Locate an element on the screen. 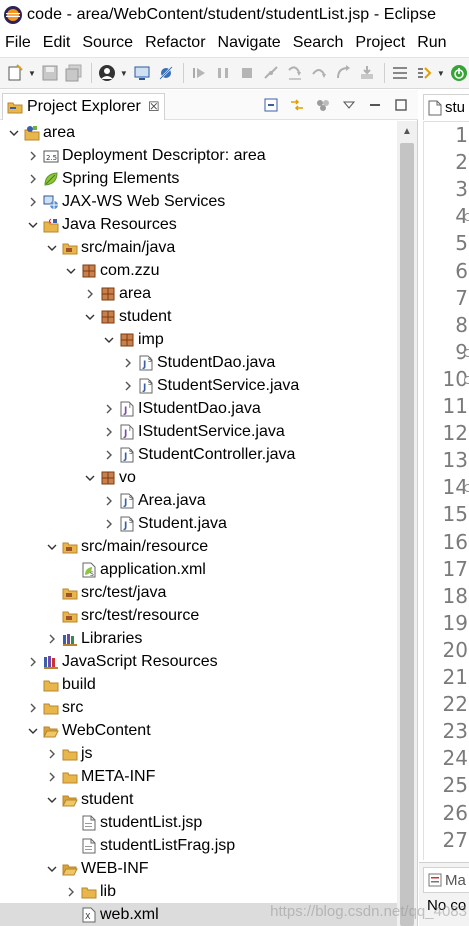 The image size is (469, 926). tab-studentlist-jsp: stu is located at coordinates (446, 107).